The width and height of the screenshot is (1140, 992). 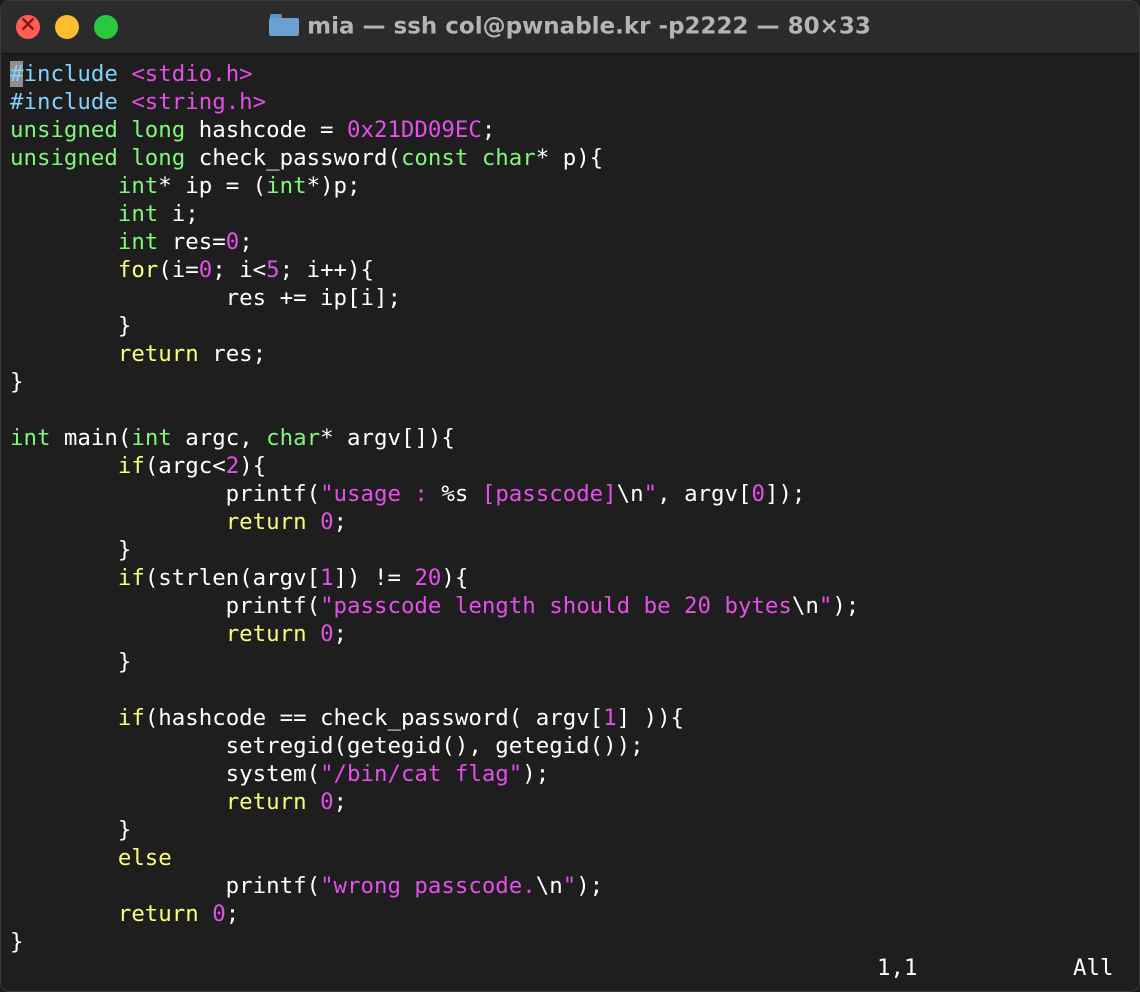 I want to click on code-token: ; i++){, so click(x=327, y=270).